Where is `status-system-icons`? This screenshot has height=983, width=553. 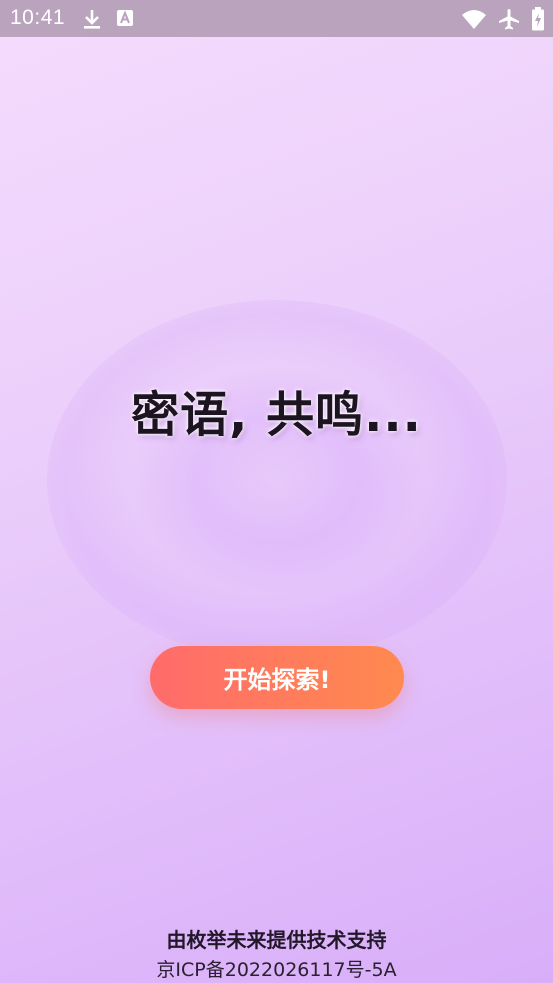
status-system-icons is located at coordinates (503, 19).